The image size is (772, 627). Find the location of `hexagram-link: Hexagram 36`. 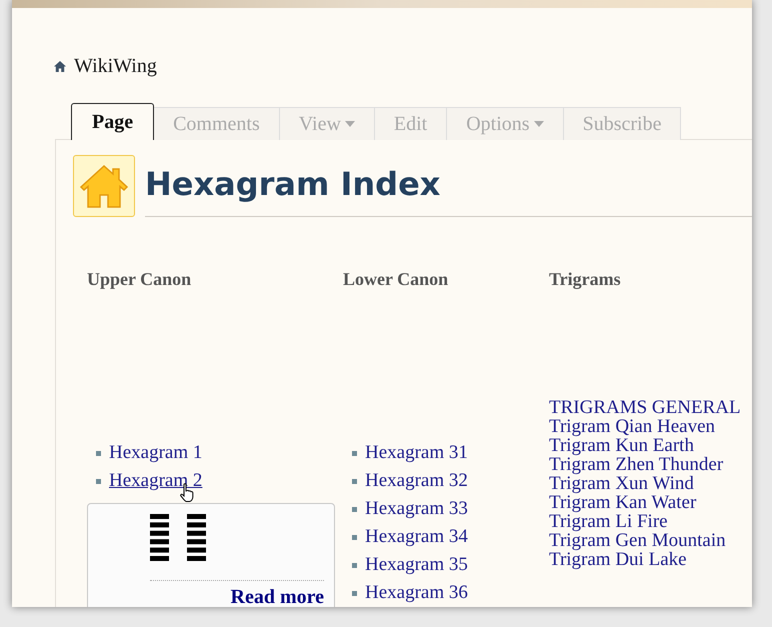

hexagram-link: Hexagram 36 is located at coordinates (416, 593).